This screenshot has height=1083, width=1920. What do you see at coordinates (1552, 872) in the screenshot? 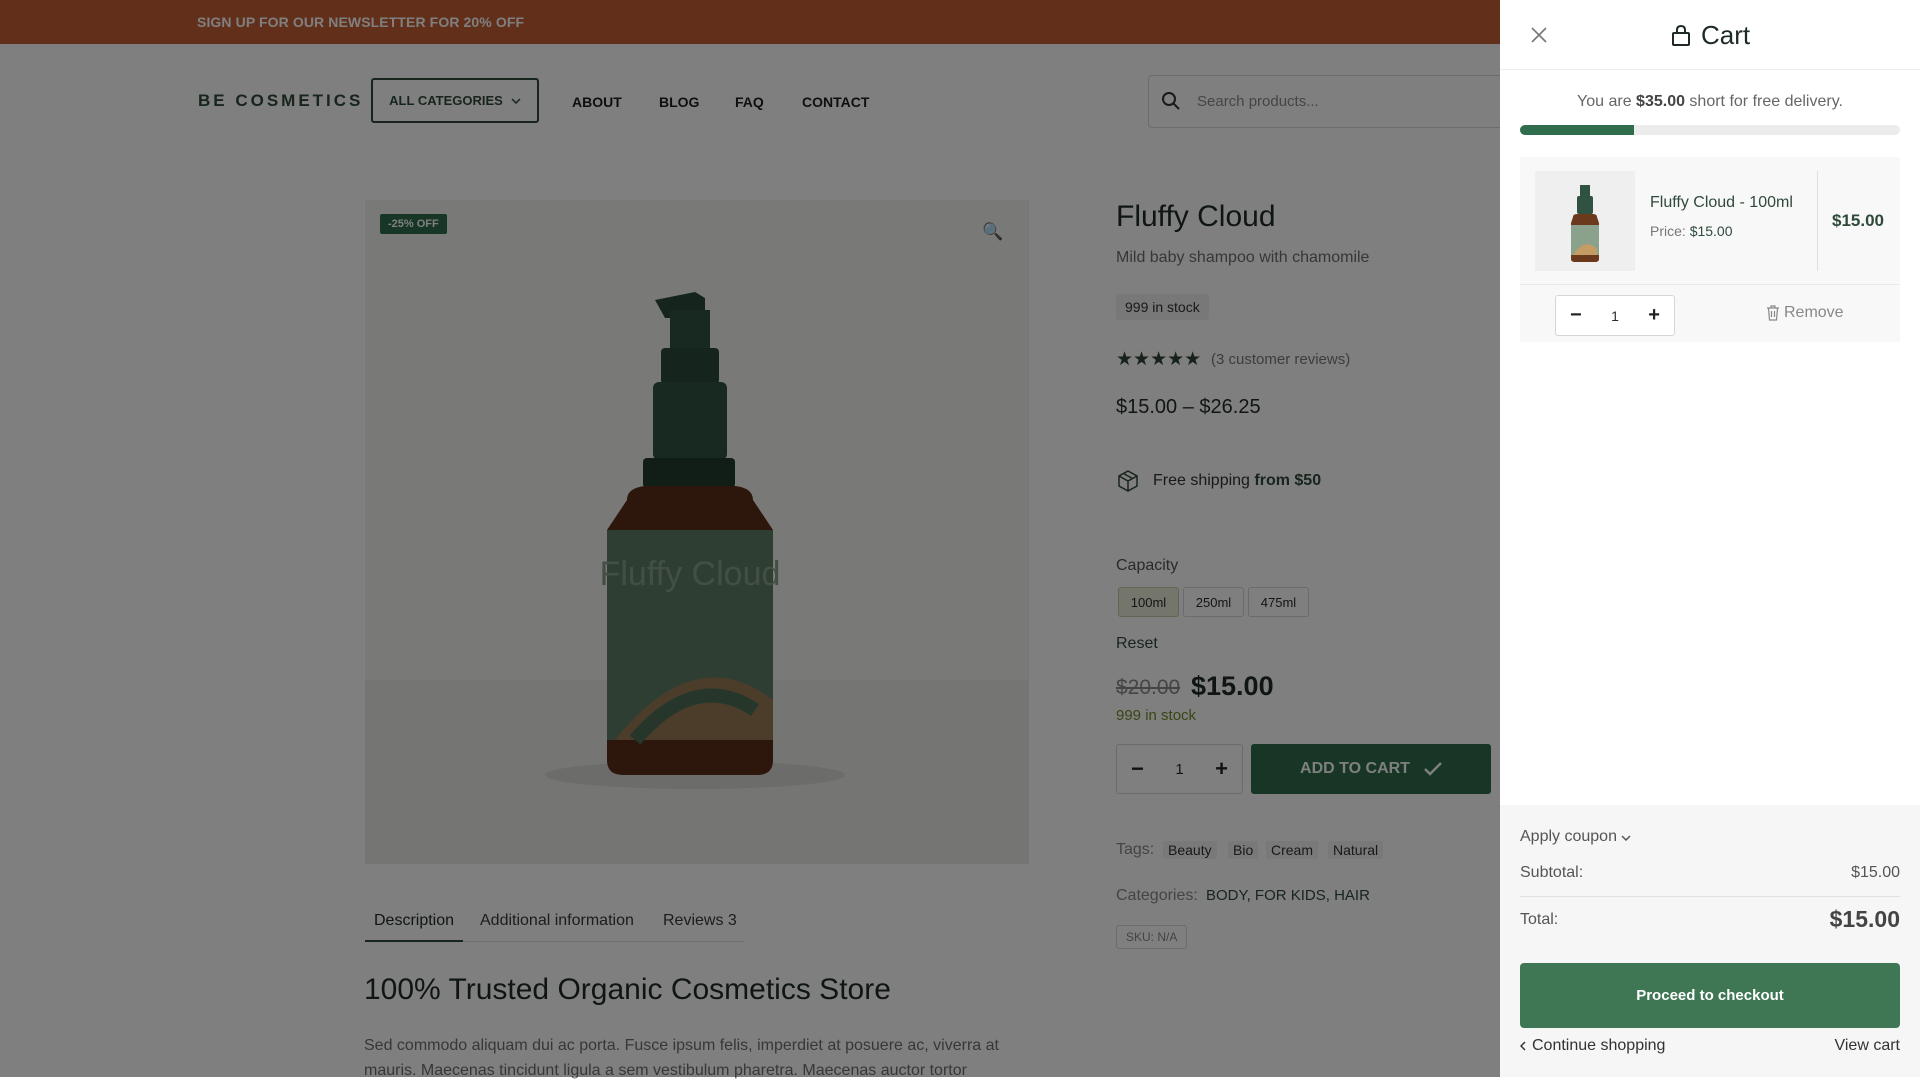
I see `subtotal-label: Subtotal:` at bounding box center [1552, 872].